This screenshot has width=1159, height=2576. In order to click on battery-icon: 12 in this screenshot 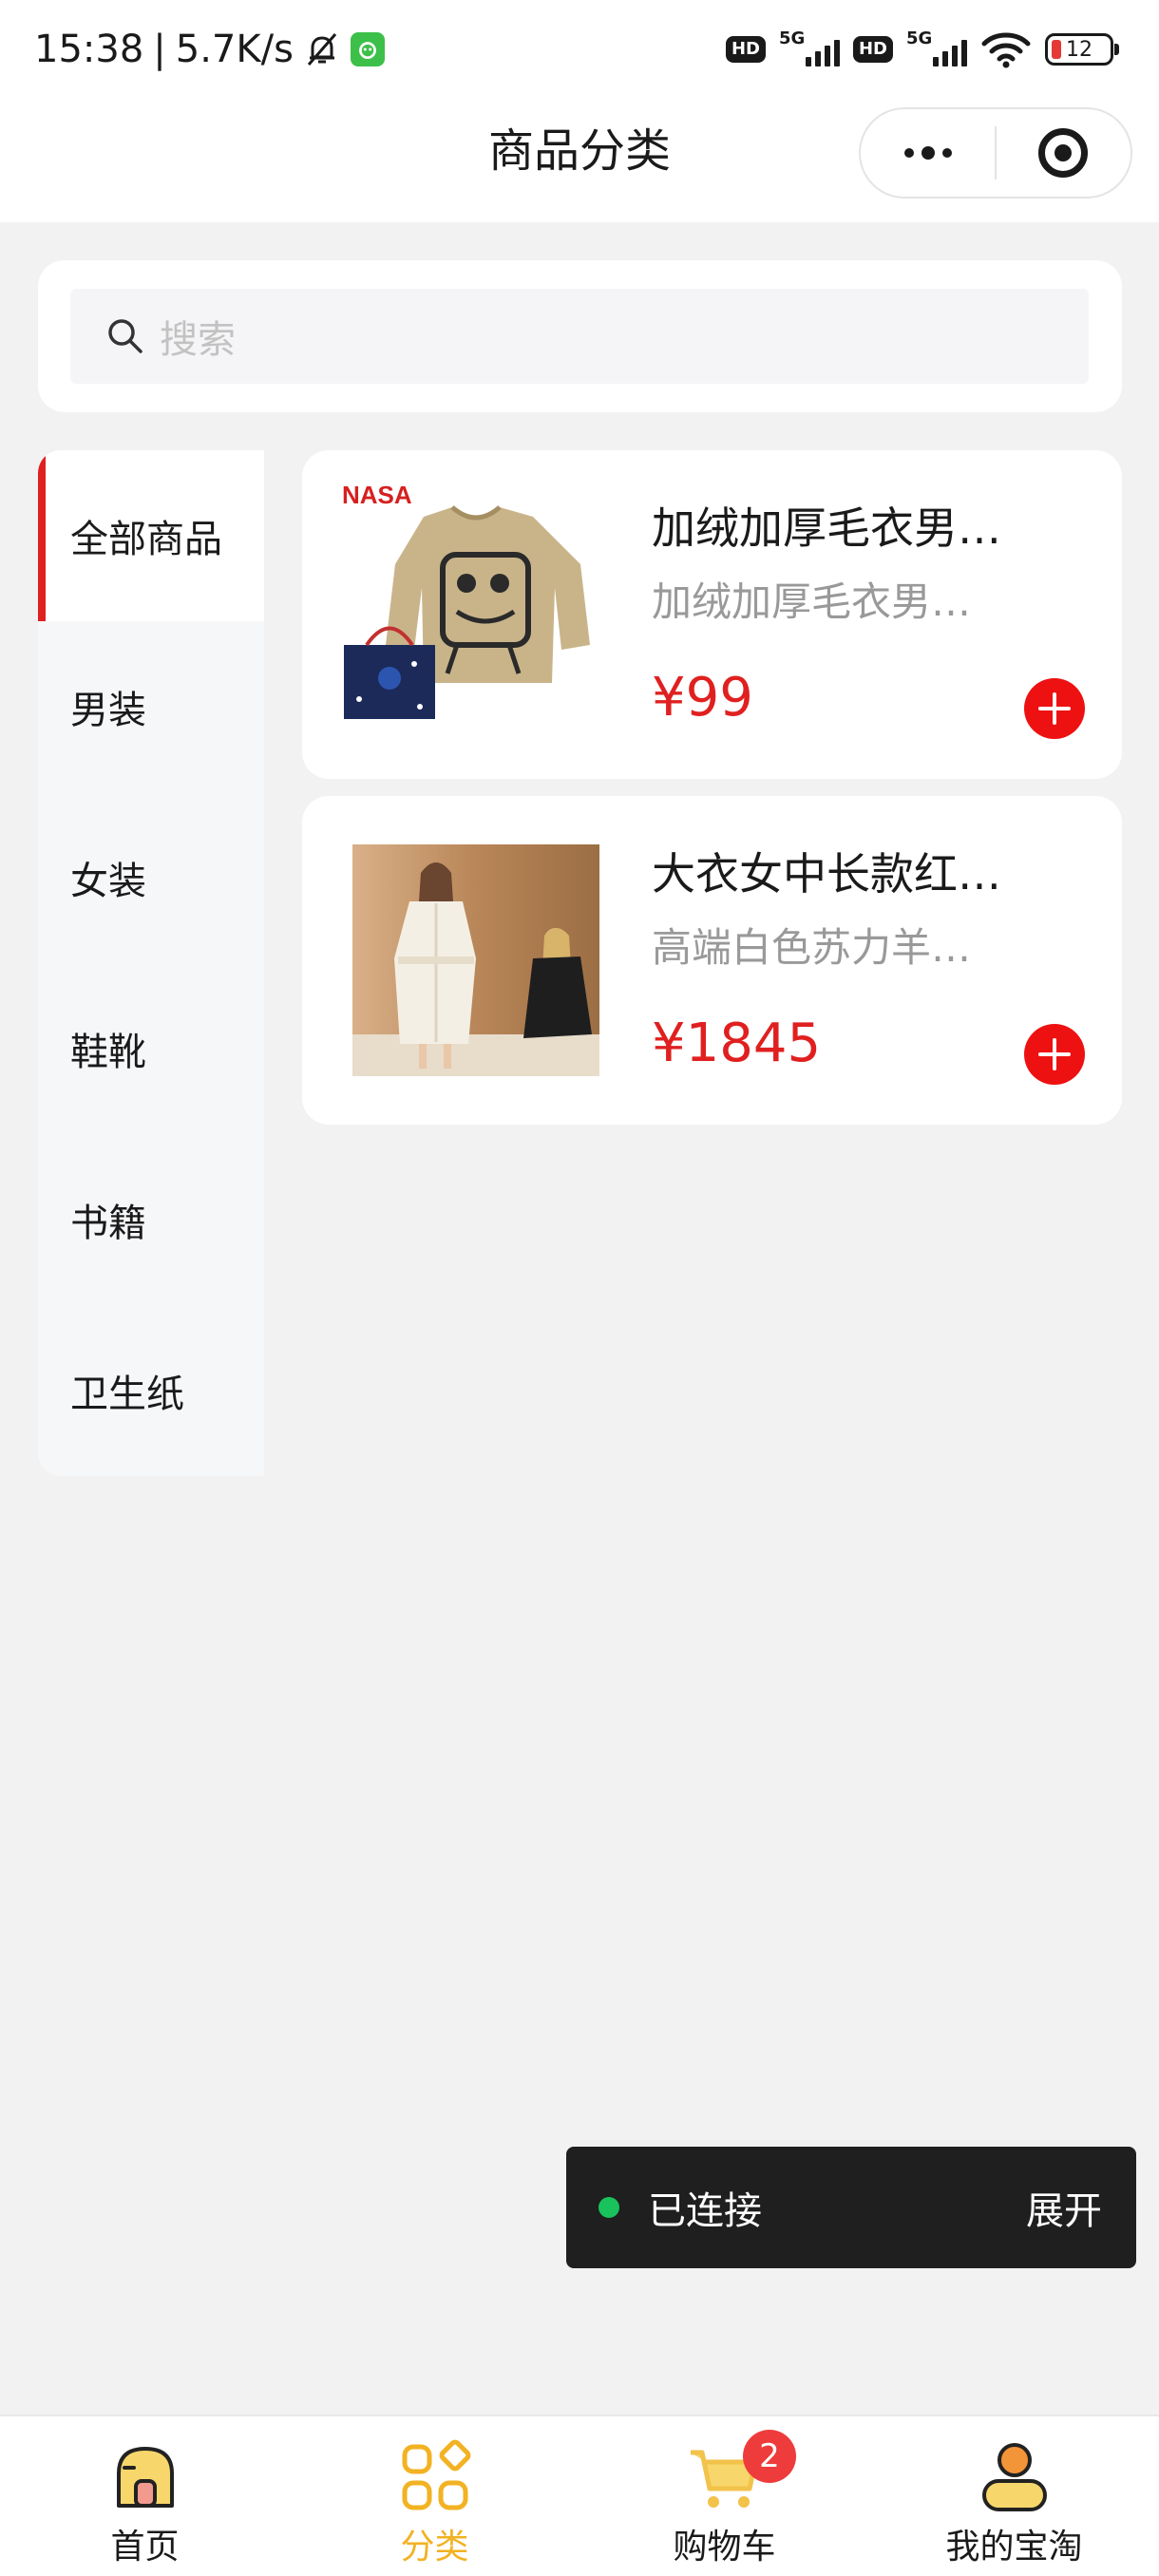, I will do `click(1082, 49)`.